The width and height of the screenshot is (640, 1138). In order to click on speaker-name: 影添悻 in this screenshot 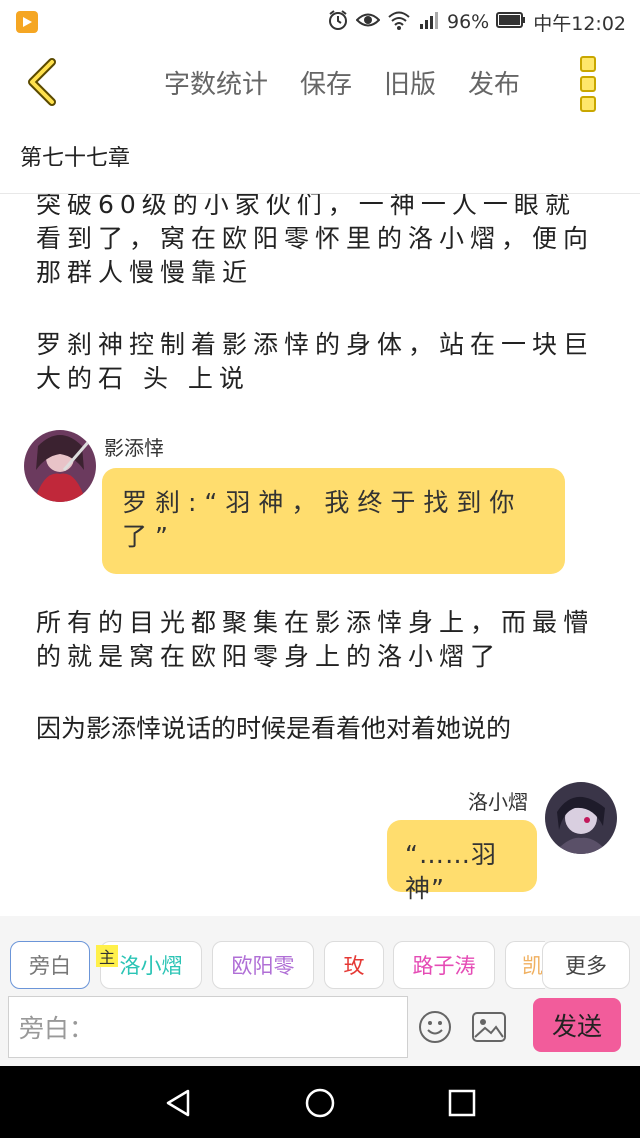, I will do `click(134, 448)`.